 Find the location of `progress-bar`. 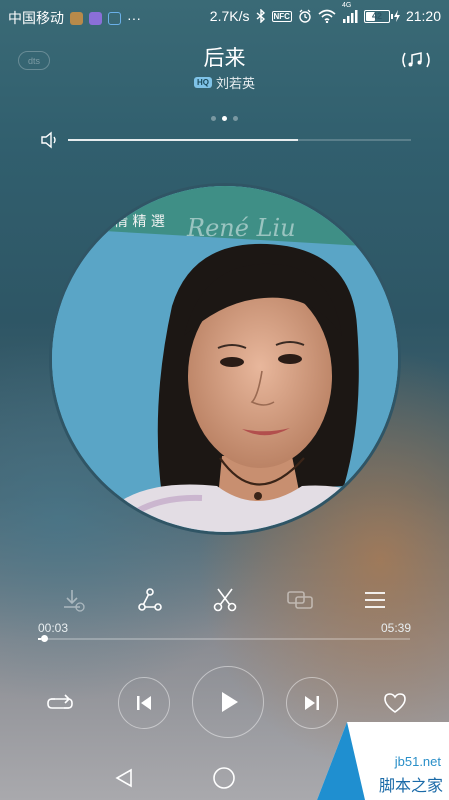

progress-bar is located at coordinates (224, 639).